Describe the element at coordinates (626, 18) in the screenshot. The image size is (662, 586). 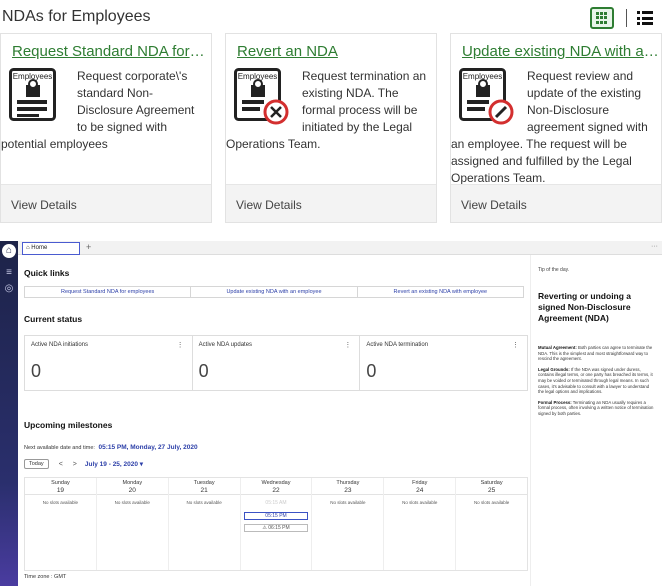
I see `toggle-divider` at that location.